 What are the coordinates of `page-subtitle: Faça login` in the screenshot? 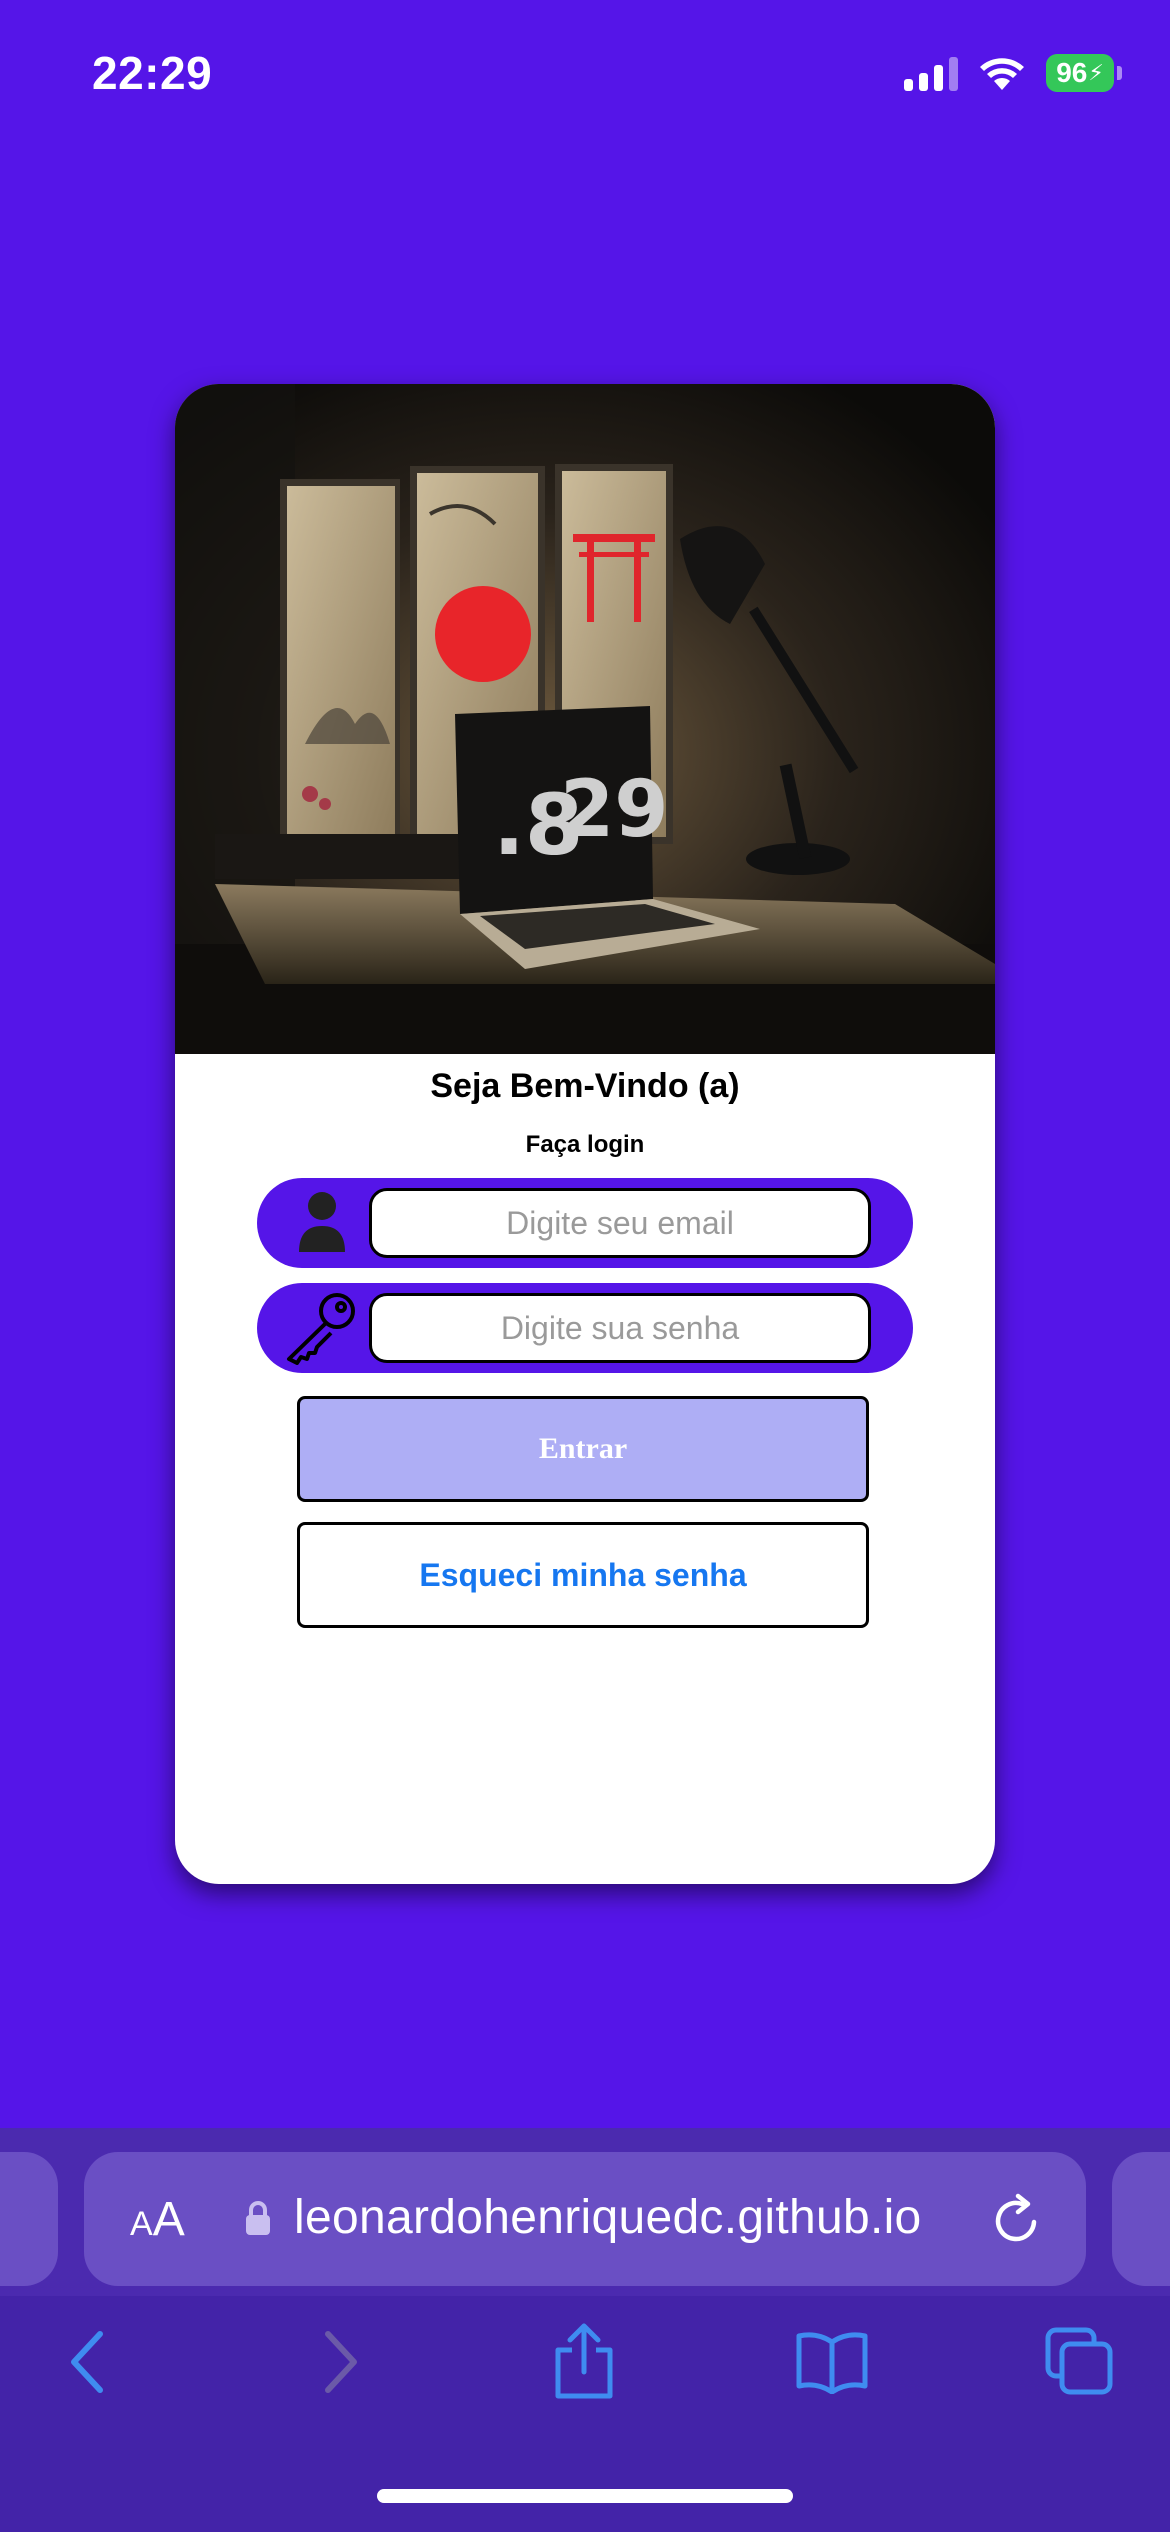 It's located at (585, 1144).